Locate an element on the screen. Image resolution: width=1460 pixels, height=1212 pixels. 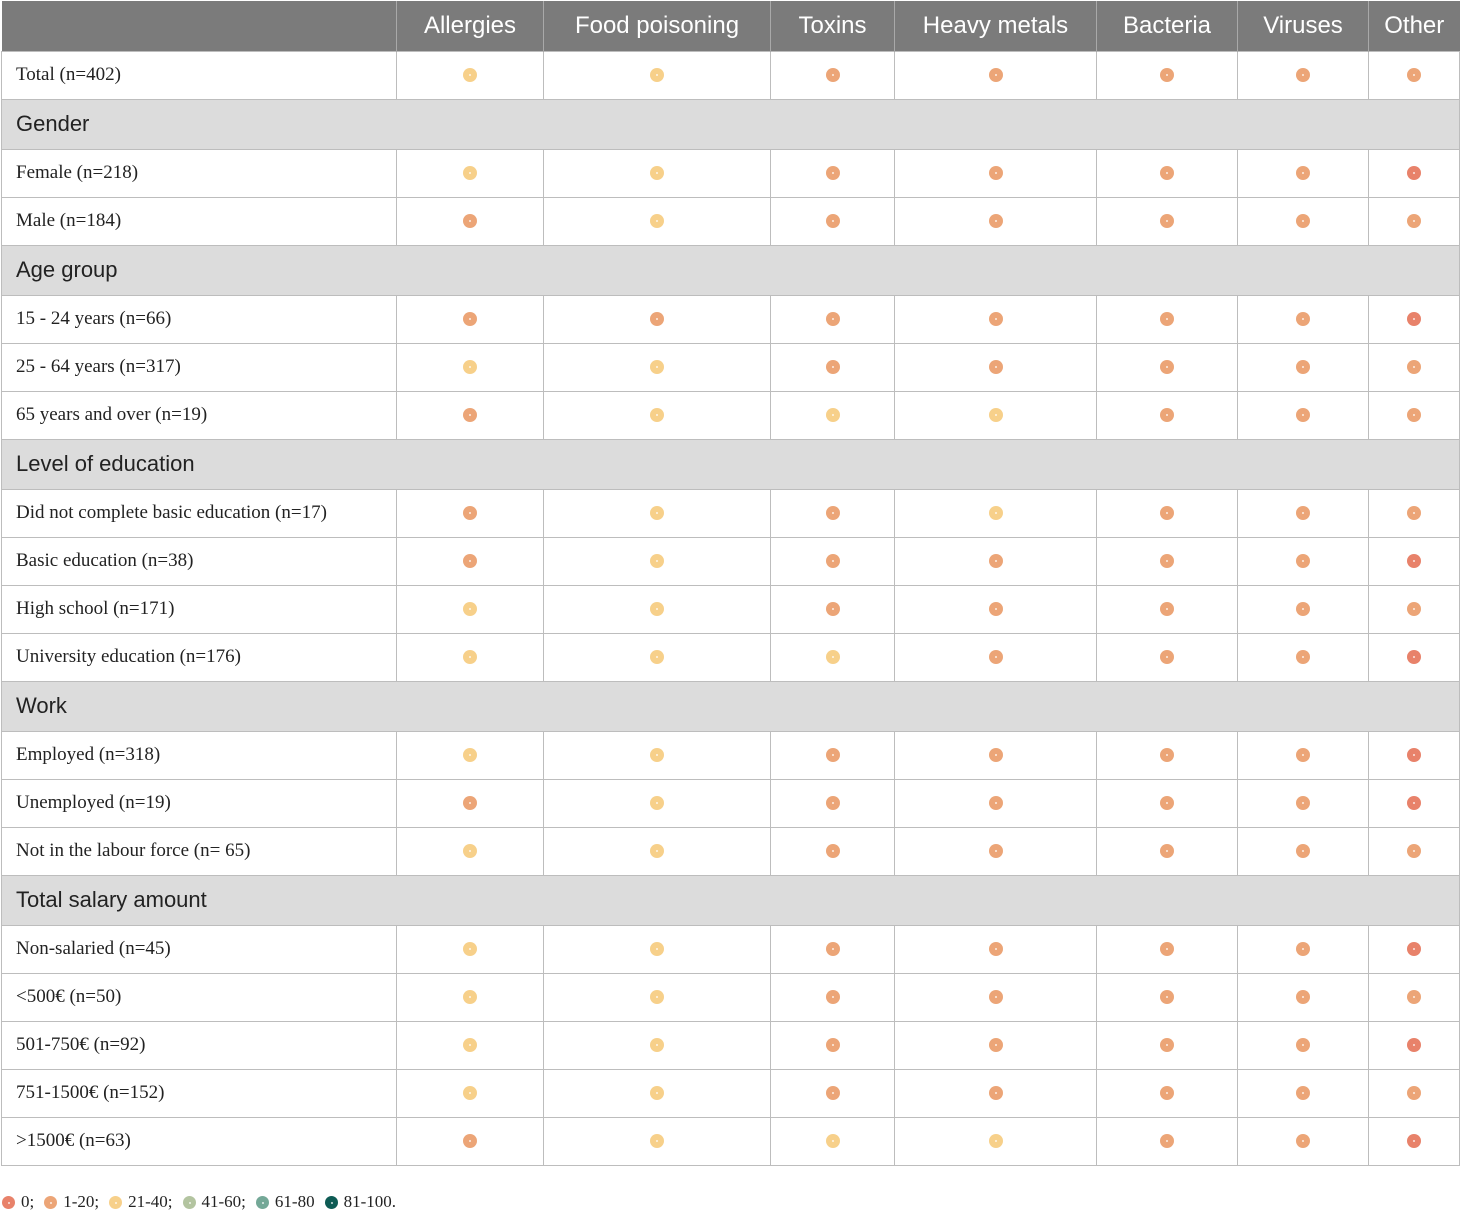
row-label: 15 - 24 years (n=66) is located at coordinates (199, 319).